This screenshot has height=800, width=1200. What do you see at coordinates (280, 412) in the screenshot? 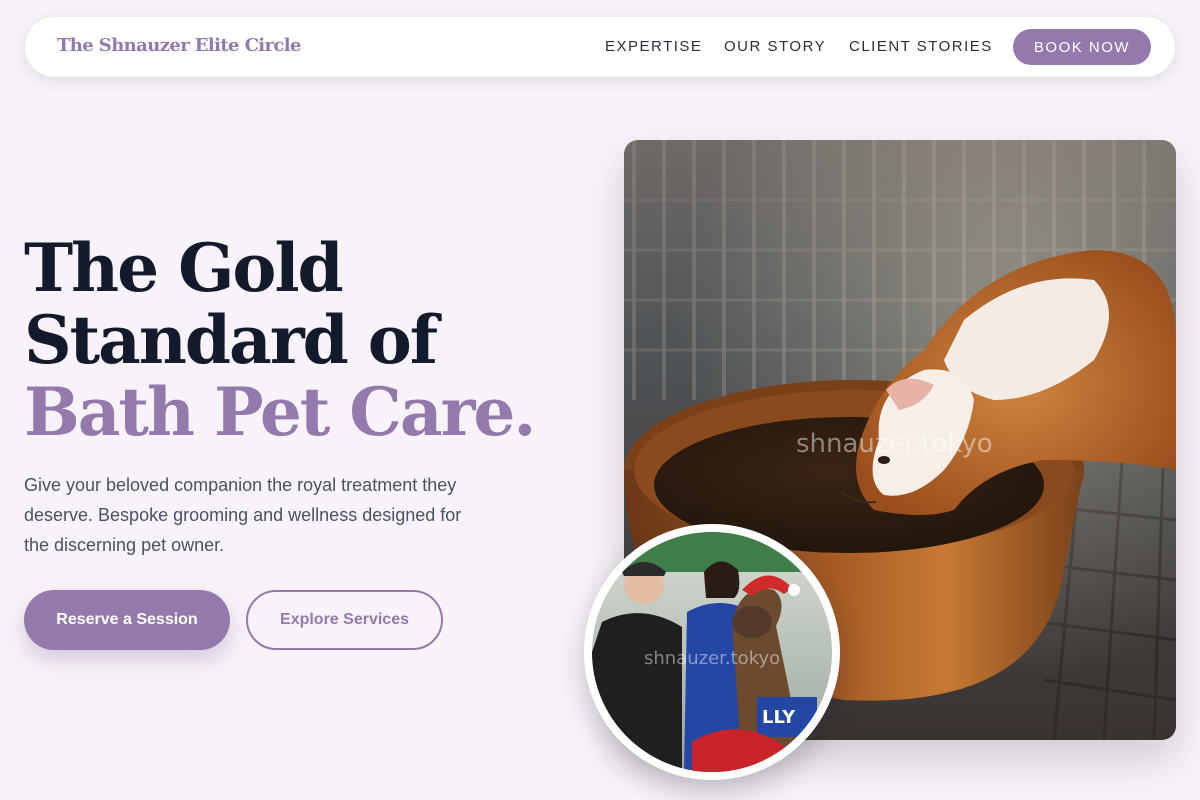
I see `hero-title-accent: Bath Pet Care.` at bounding box center [280, 412].